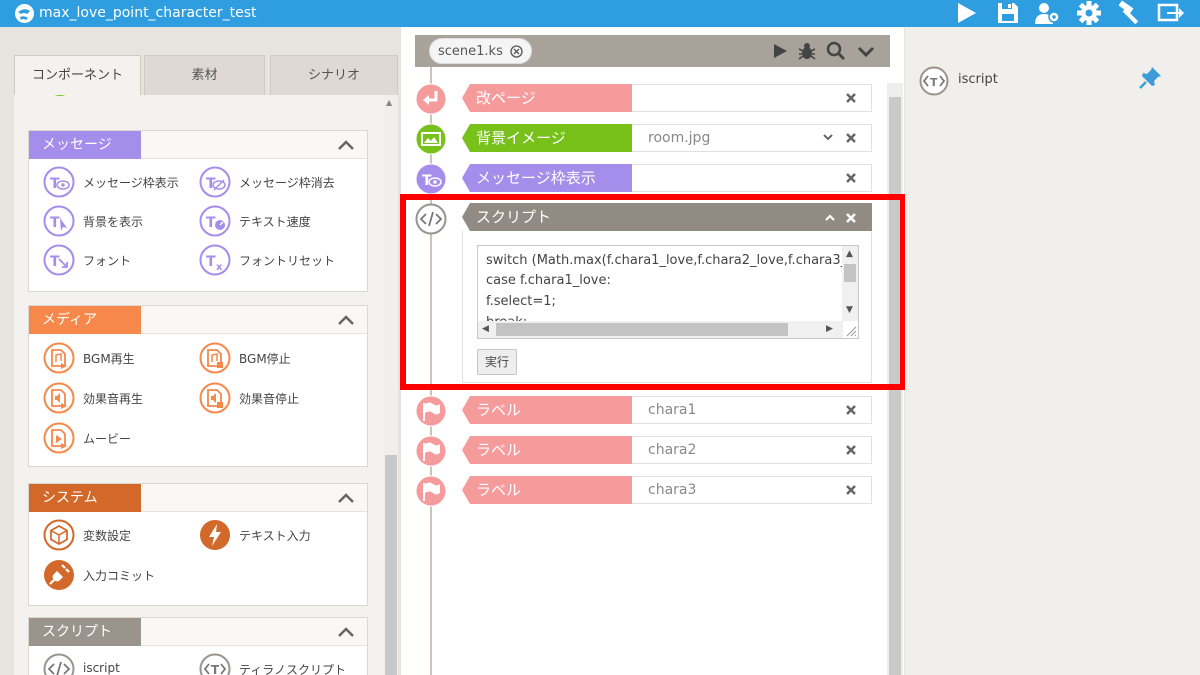 The height and width of the screenshot is (675, 1200). Describe the element at coordinates (1089, 13) in the screenshot. I see `gear-icon` at that location.